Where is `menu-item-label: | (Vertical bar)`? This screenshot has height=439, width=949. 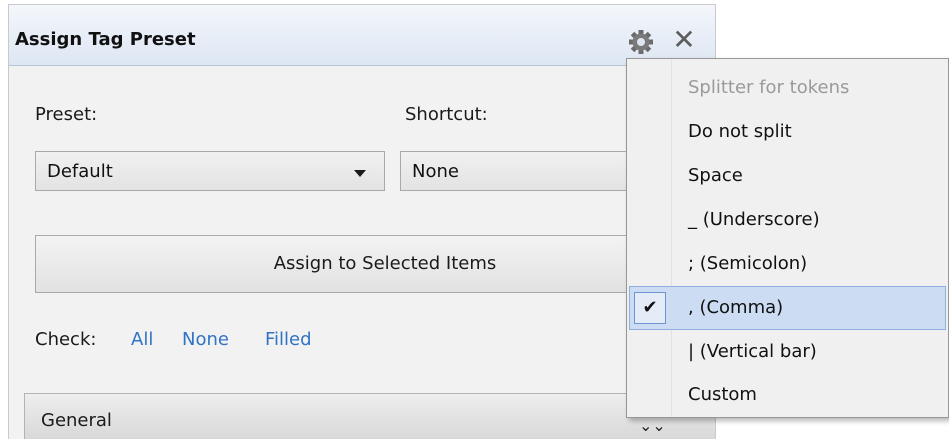
menu-item-label: | (Vertical bar) is located at coordinates (752, 351).